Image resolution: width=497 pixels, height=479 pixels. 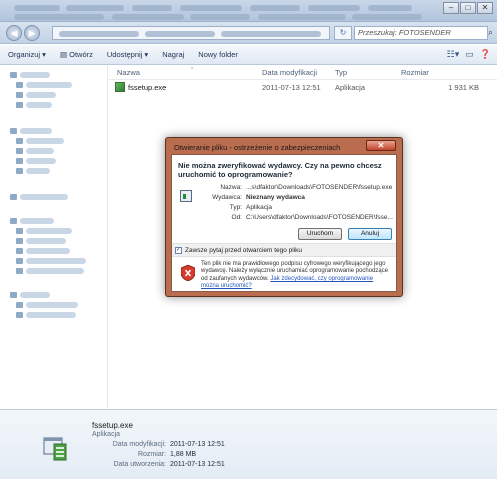 What do you see at coordinates (341, 72) in the screenshot?
I see `column-type: Typ` at bounding box center [341, 72].